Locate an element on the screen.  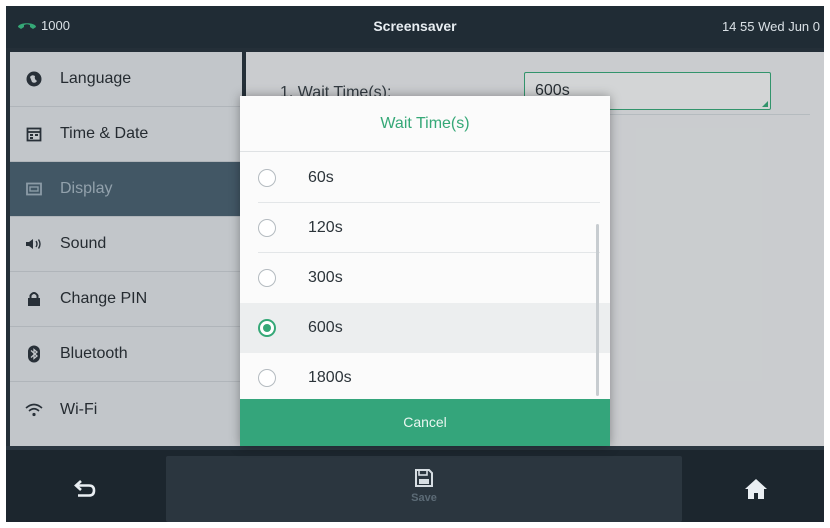
cancel-button: Cancel is located at coordinates (425, 422).